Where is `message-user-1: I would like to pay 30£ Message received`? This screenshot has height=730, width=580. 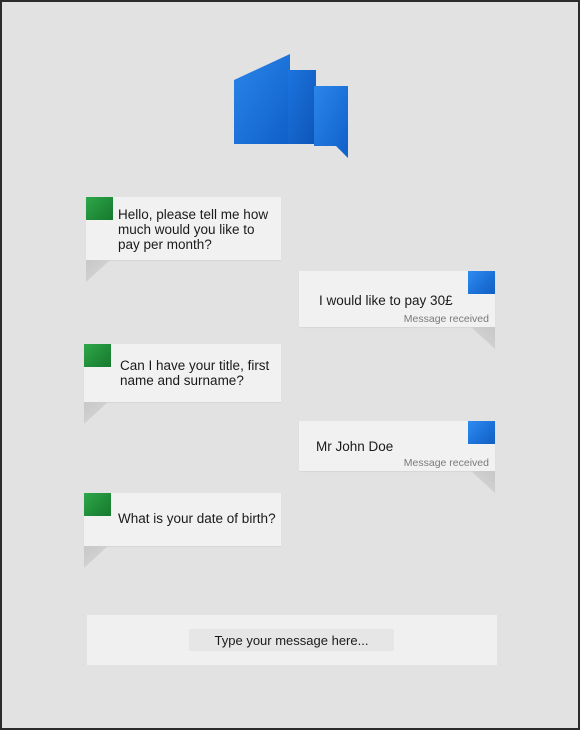 message-user-1: I would like to pay 30£ Message received is located at coordinates (397, 310).